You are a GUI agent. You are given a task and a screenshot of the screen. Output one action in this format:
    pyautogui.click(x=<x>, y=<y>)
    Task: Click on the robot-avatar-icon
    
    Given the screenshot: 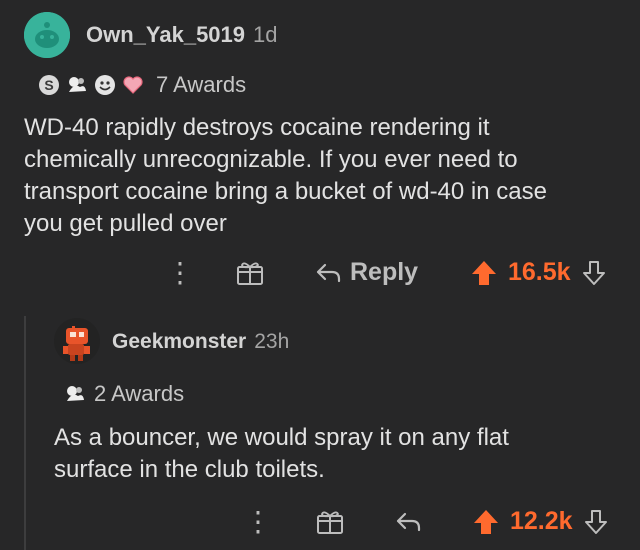 What is the action you would take?
    pyautogui.click(x=76, y=343)
    